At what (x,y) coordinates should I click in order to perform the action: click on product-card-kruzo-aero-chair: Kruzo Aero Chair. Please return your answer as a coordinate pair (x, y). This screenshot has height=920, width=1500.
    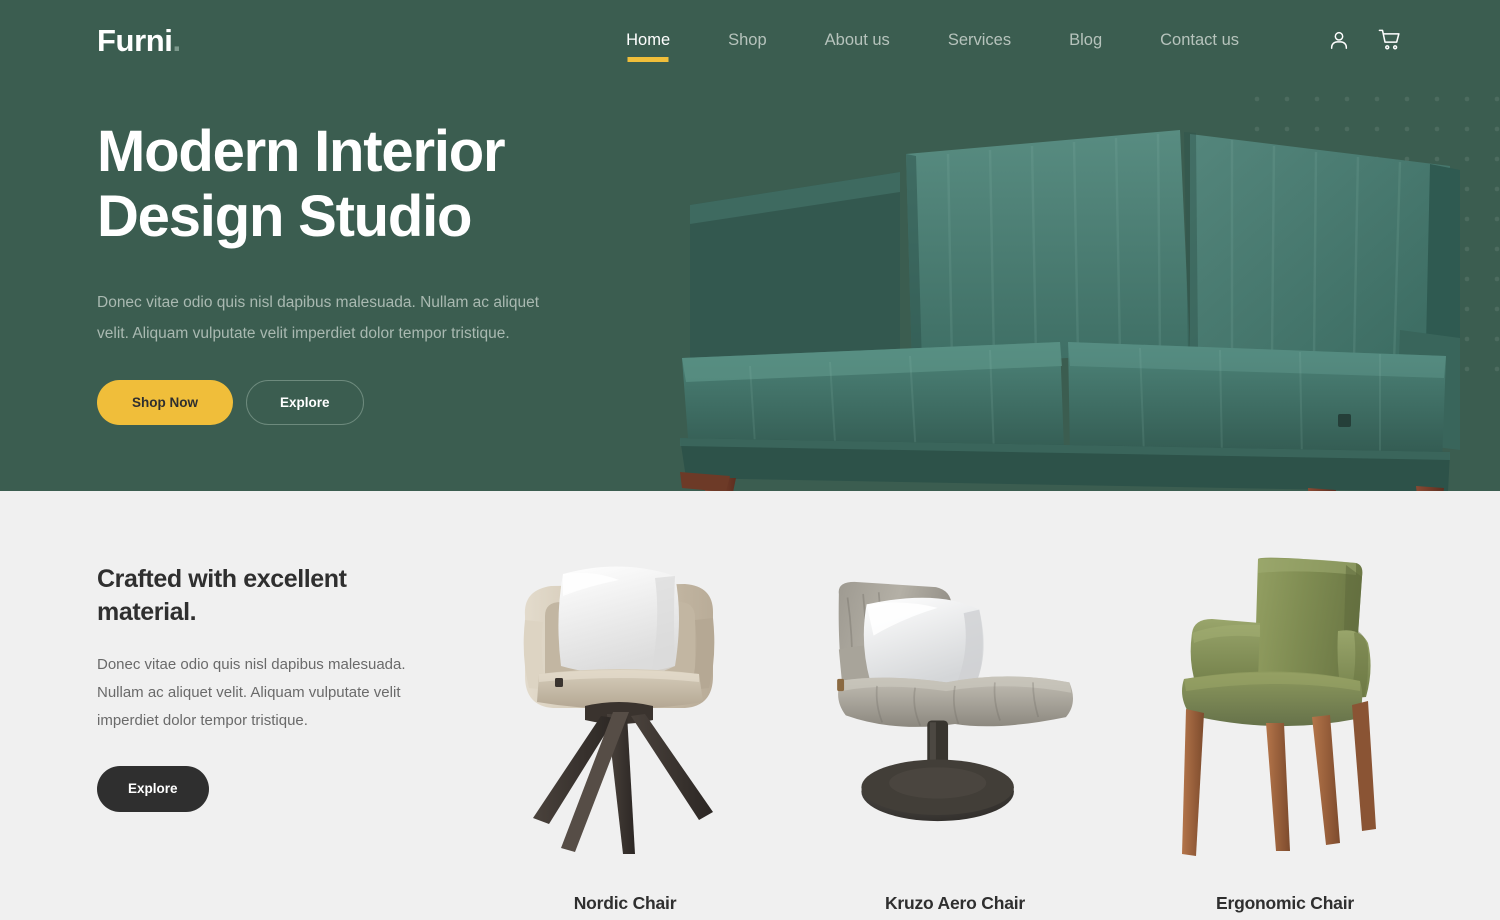
    Looking at the image, I should click on (955, 730).